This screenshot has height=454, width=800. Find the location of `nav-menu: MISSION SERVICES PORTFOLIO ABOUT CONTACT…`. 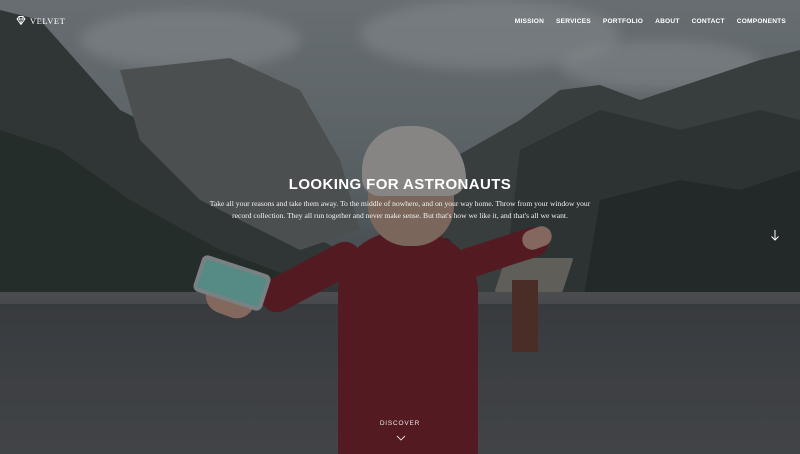

nav-menu: MISSION SERVICES PORTFOLIO ABOUT CONTACT… is located at coordinates (650, 21).